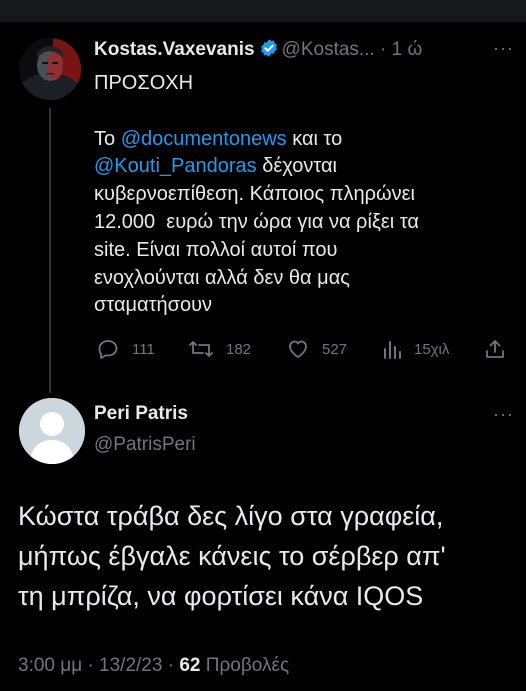 The image size is (526, 691). I want to click on like-count: 527, so click(335, 349).